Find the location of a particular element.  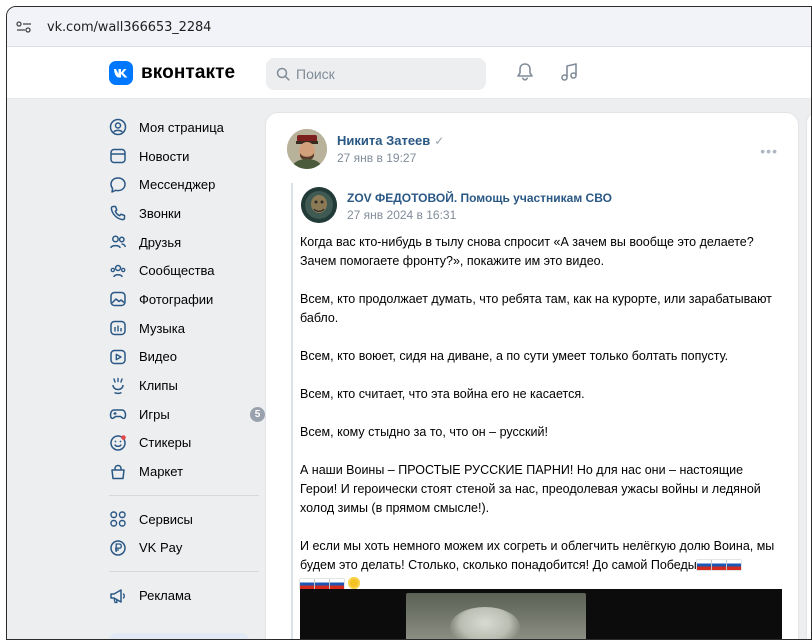

site-settings-icon is located at coordinates (24, 27).